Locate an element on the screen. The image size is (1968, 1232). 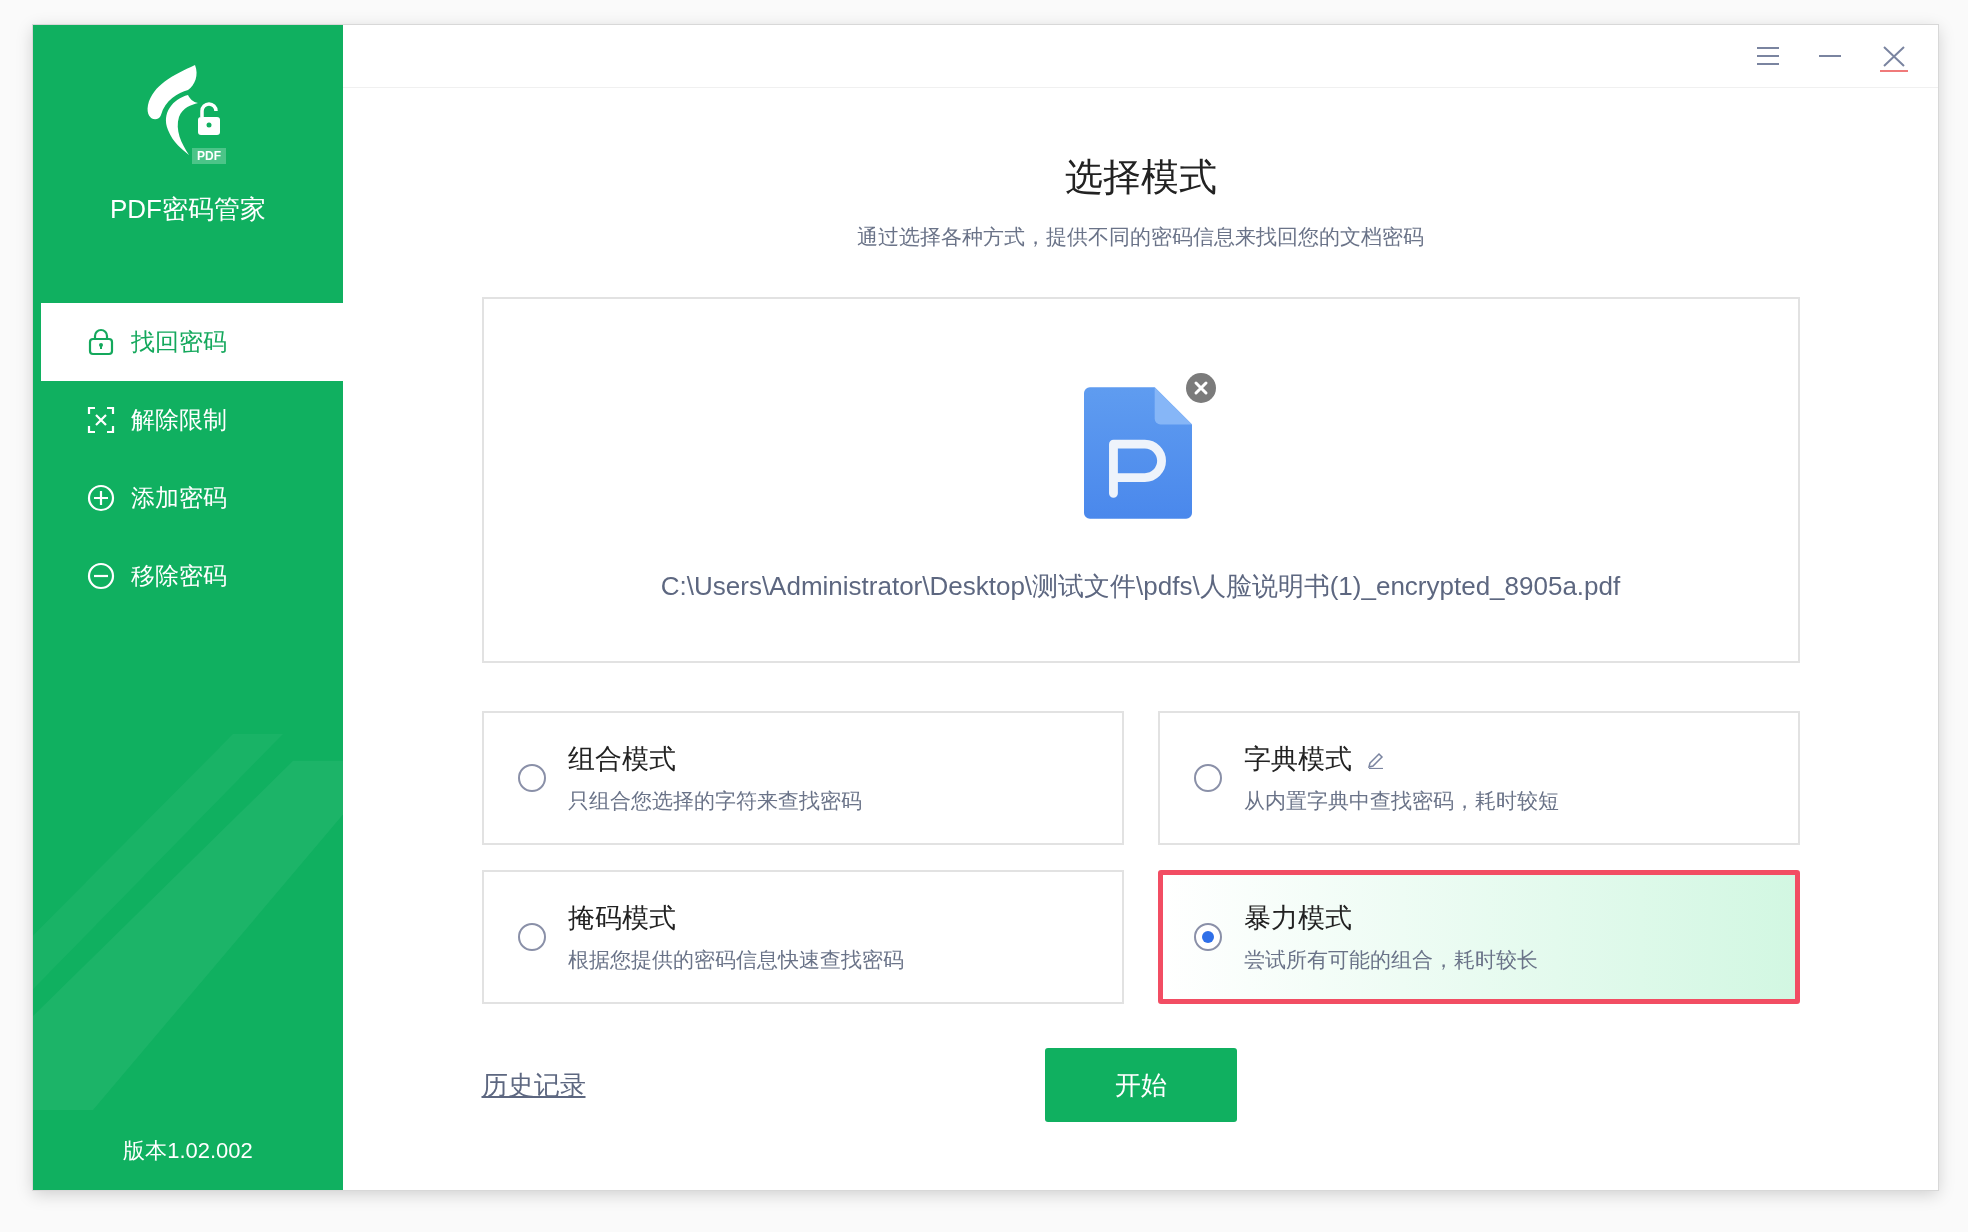
document-icon is located at coordinates (1137, 453).